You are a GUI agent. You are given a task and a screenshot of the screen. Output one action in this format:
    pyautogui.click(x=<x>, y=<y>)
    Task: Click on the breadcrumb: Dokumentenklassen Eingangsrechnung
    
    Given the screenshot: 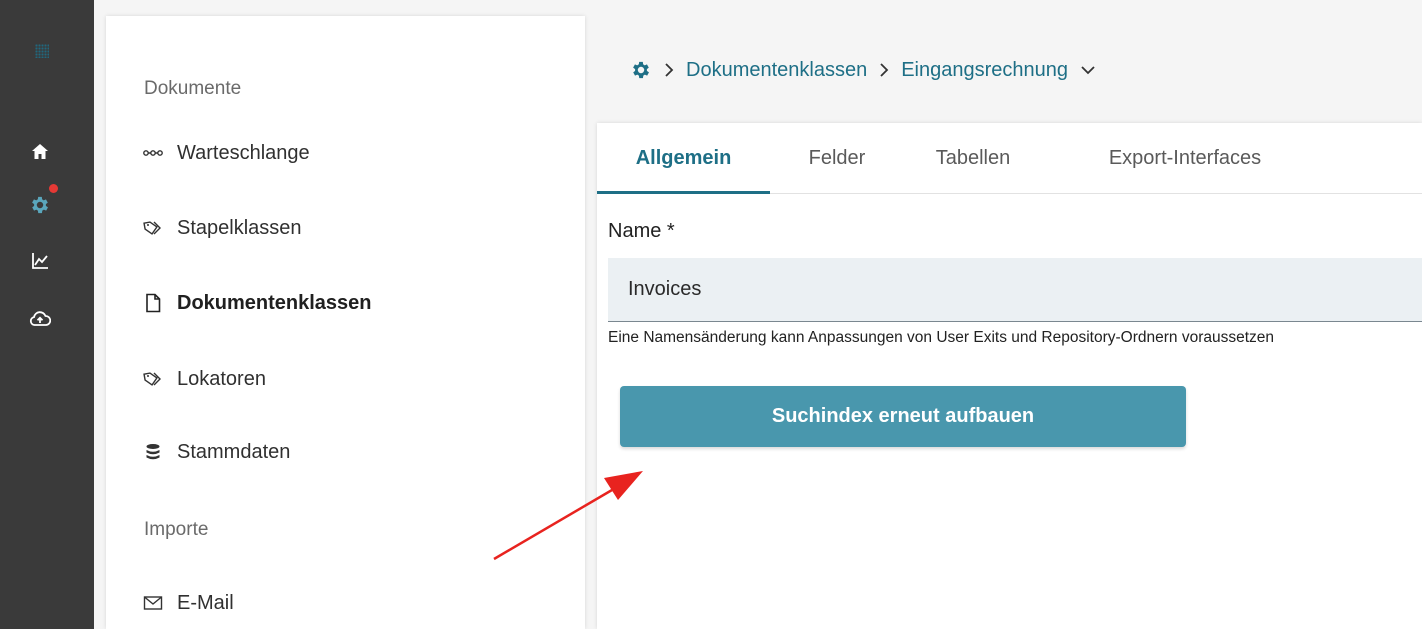 What is the action you would take?
    pyautogui.click(x=863, y=70)
    